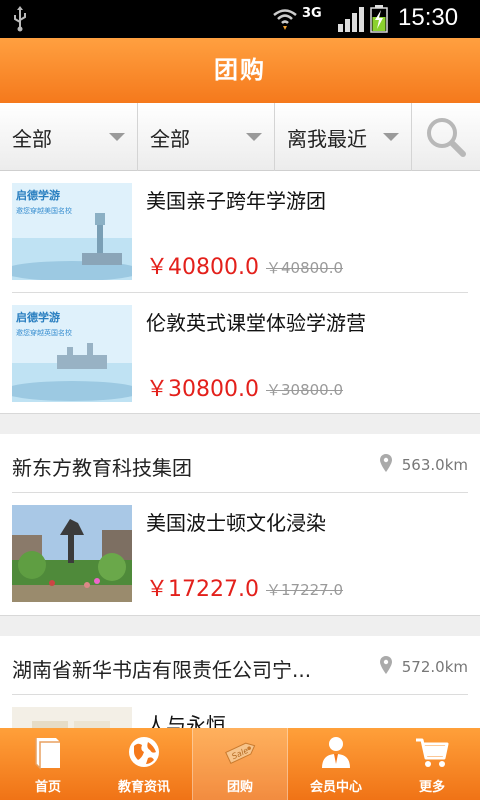  What do you see at coordinates (305, 268) in the screenshot?
I see `deal-original-price: ￥40800.0` at bounding box center [305, 268].